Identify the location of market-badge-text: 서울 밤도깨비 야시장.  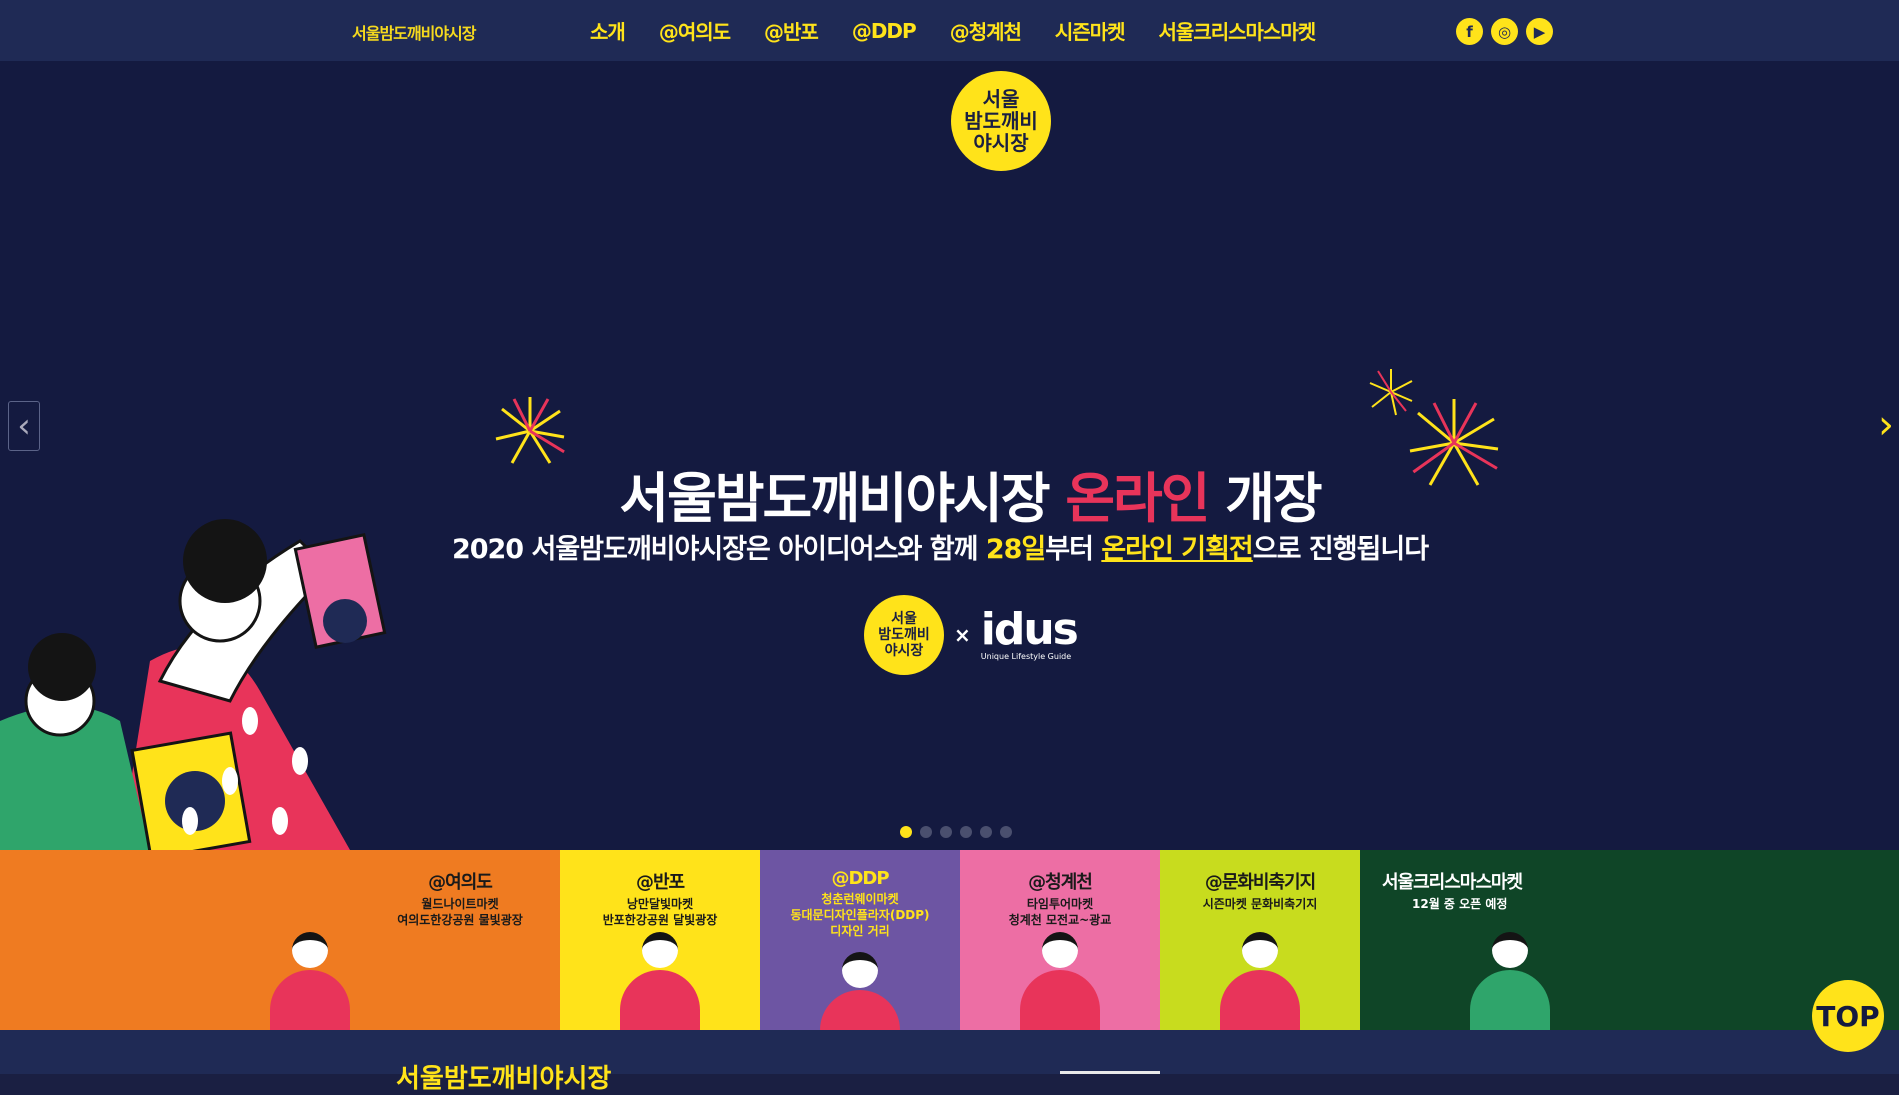
(904, 635).